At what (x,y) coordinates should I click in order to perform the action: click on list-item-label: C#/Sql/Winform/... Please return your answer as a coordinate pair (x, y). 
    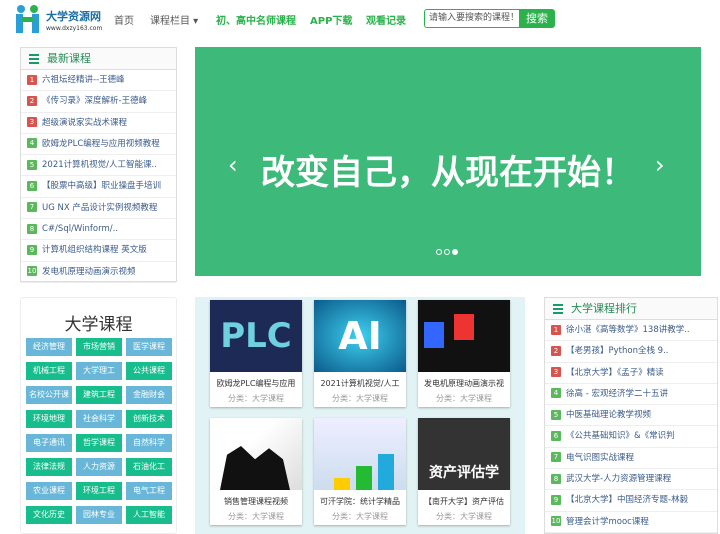
    Looking at the image, I should click on (80, 229).